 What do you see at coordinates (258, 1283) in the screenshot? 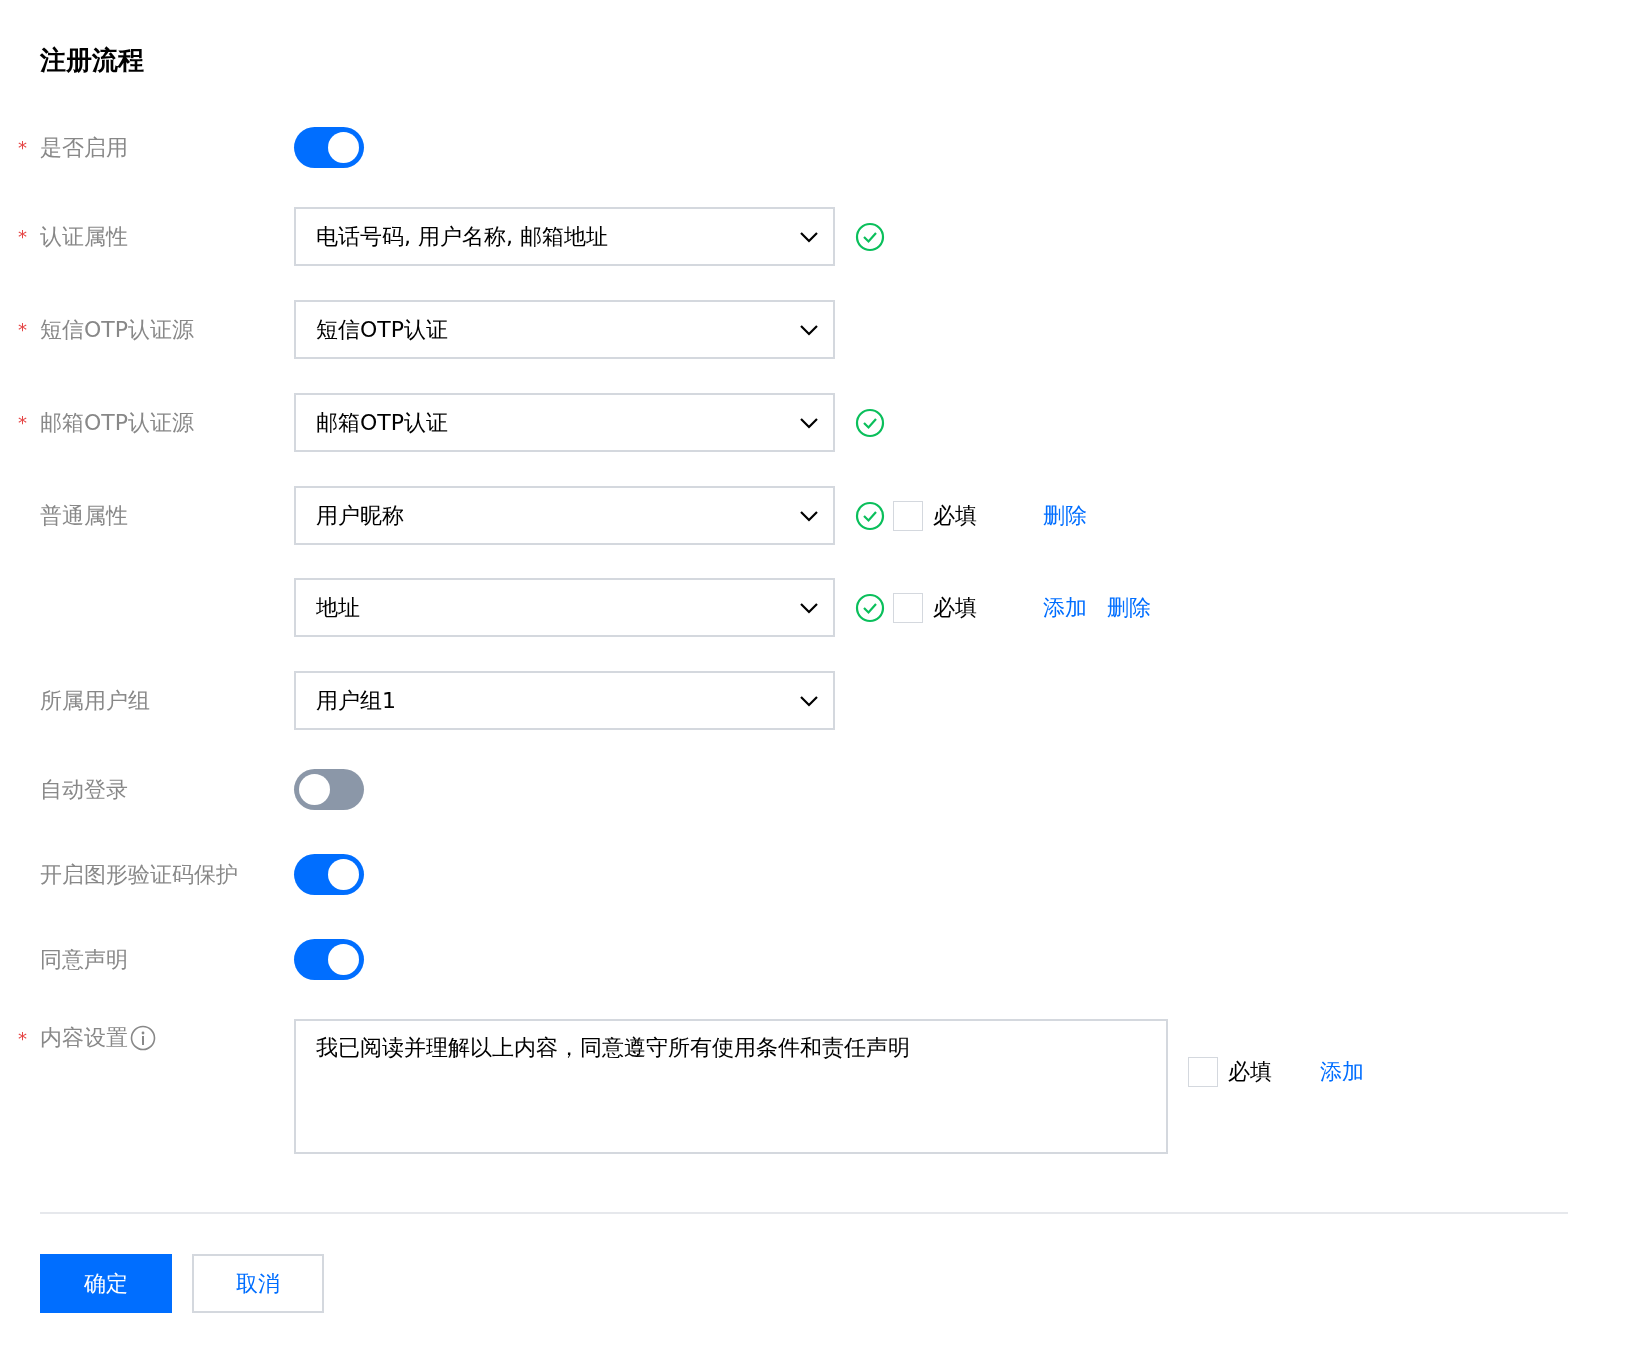
I see `cancel-button: 取消` at bounding box center [258, 1283].